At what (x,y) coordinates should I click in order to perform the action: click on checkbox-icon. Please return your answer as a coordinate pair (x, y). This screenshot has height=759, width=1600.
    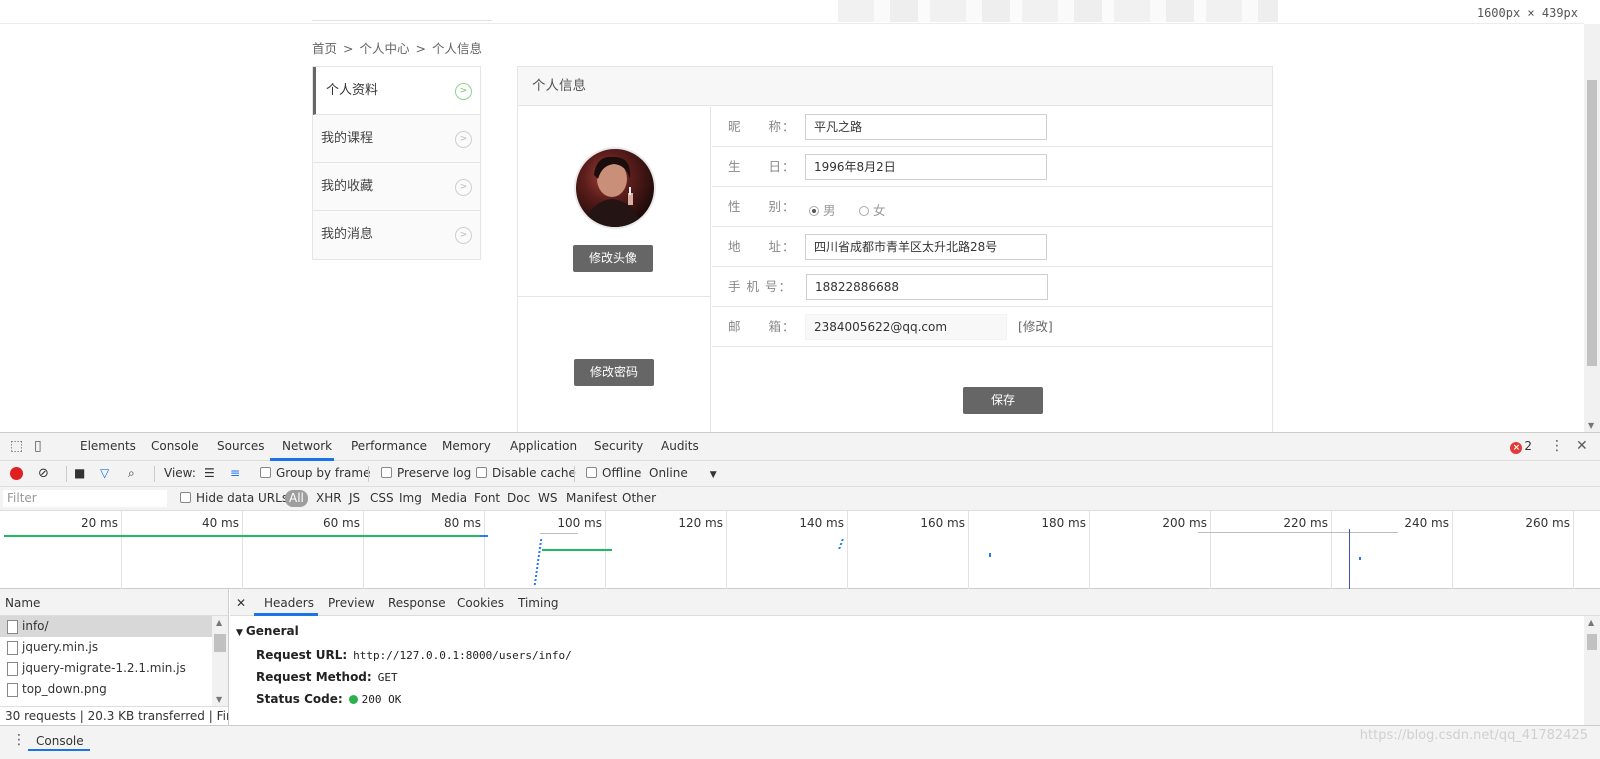
    Looking at the image, I should click on (265, 472).